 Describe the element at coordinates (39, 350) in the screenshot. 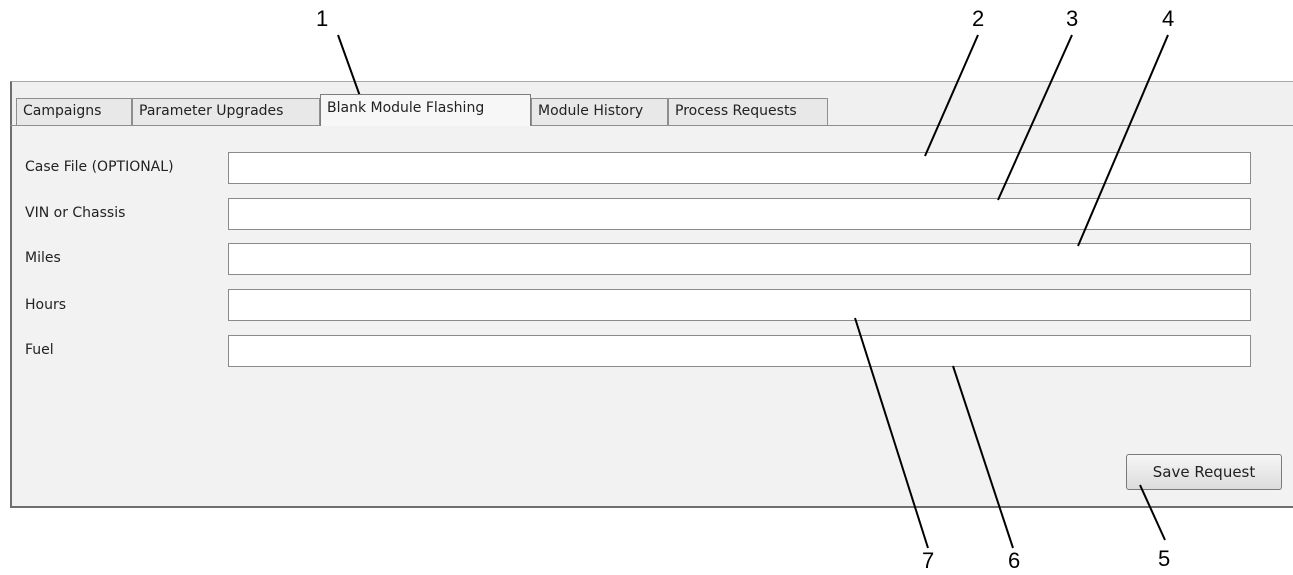

I see `fuel-label: Fuel` at that location.